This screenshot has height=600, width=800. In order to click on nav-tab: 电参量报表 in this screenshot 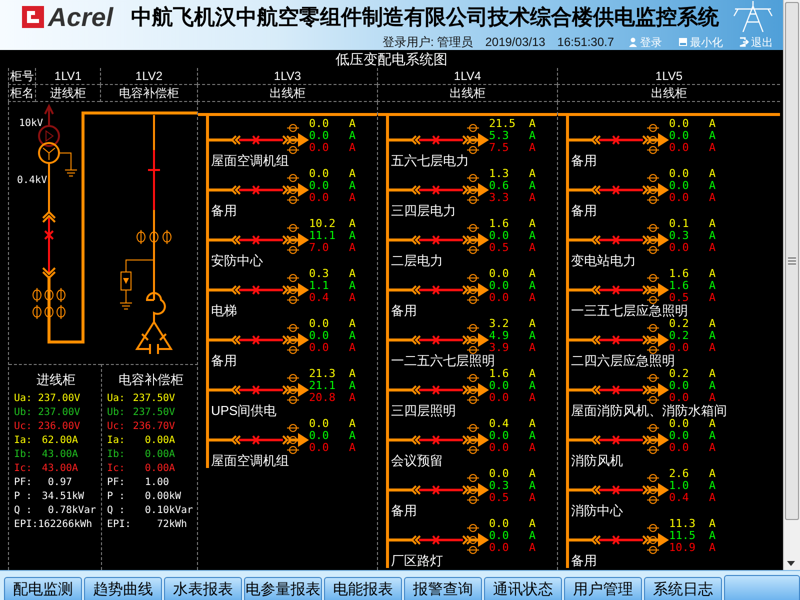, I will do `click(283, 588)`.